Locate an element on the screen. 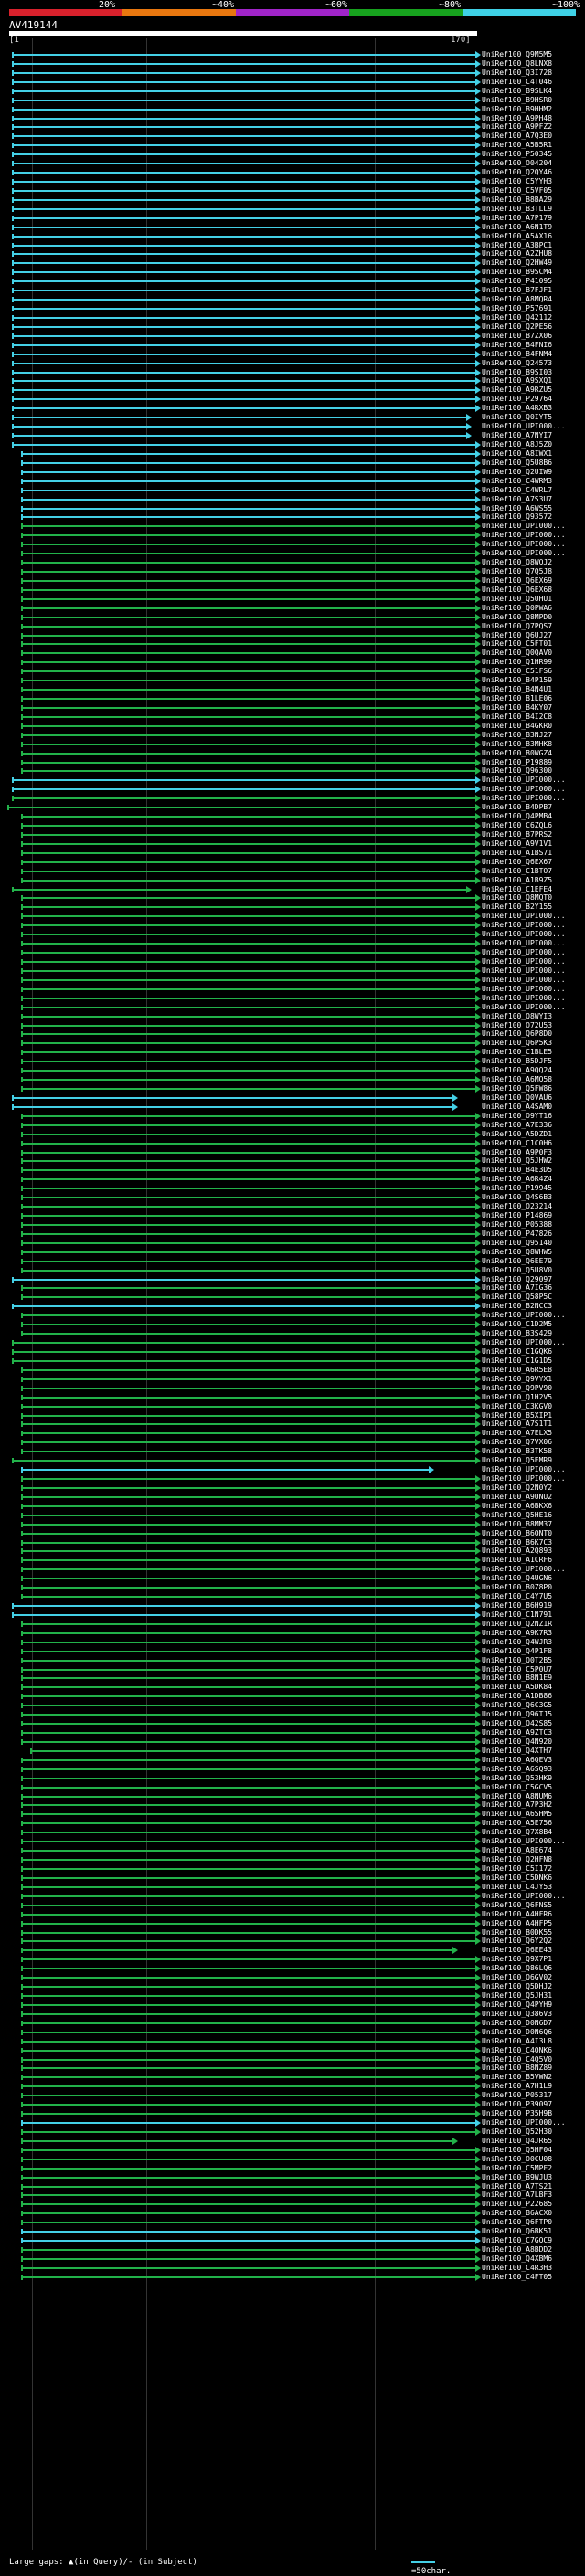 This screenshot has height=2576, width=585. hit-label: UniRef100_C4WRM3 is located at coordinates (517, 481).